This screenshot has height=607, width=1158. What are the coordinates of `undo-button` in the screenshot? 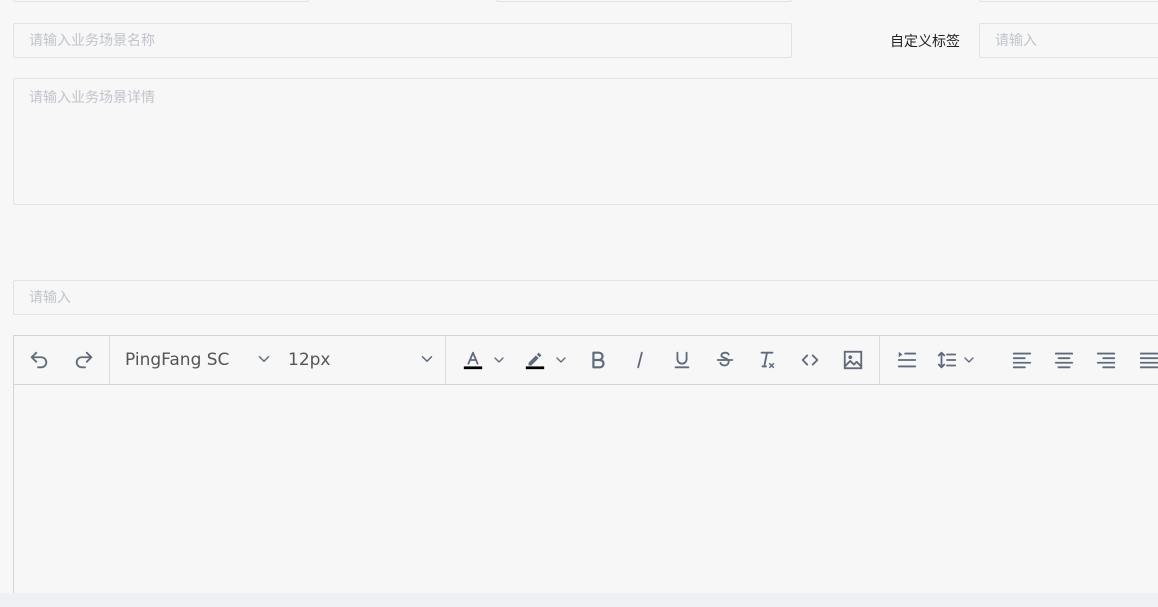 It's located at (39, 360).